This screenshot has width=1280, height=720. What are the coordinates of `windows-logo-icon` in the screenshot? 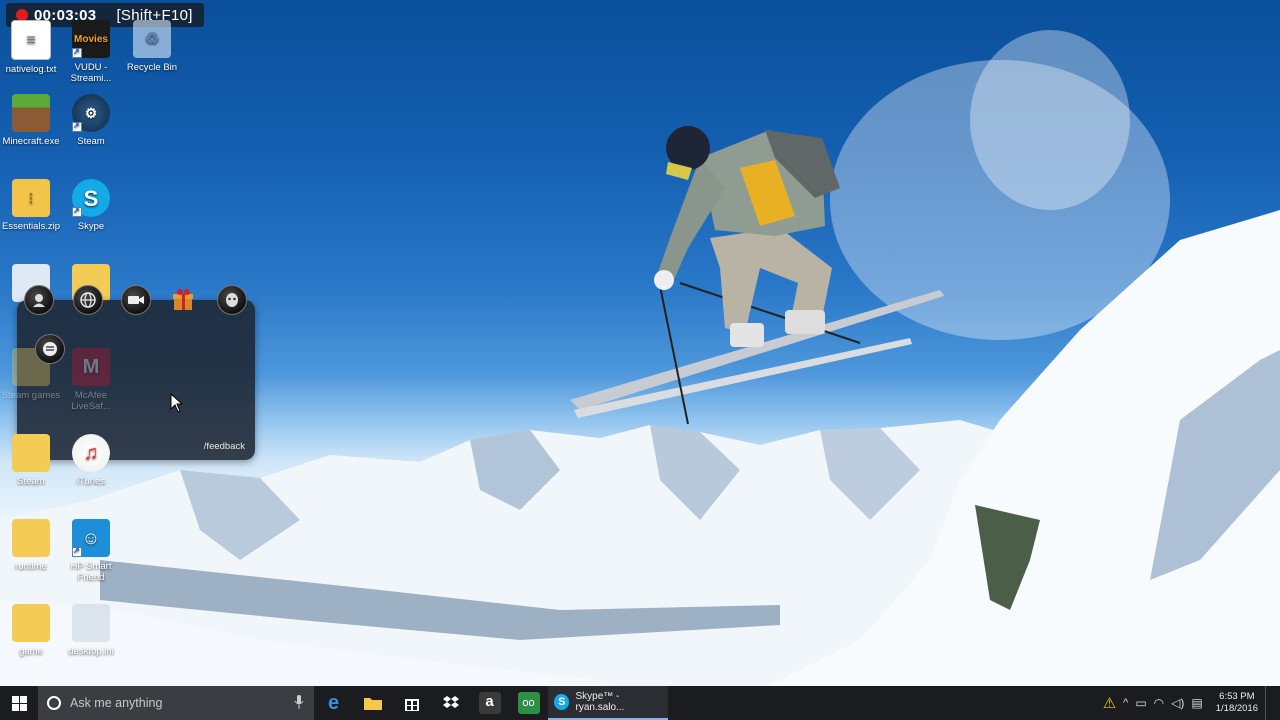 It's located at (19, 703).